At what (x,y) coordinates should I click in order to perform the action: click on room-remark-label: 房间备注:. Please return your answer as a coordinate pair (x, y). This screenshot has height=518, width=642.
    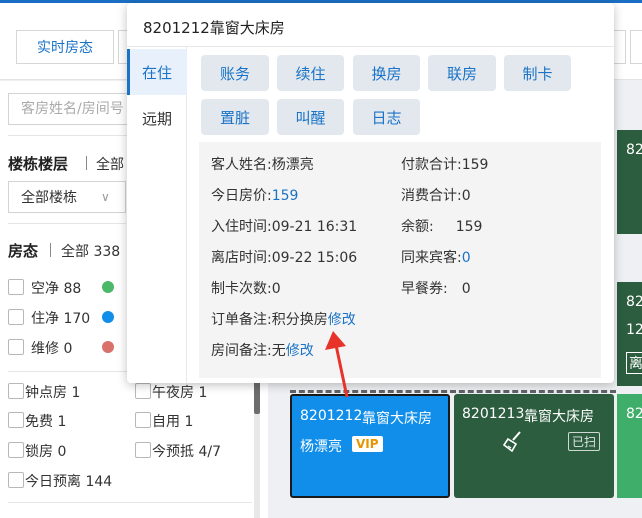
    Looking at the image, I should click on (241, 351).